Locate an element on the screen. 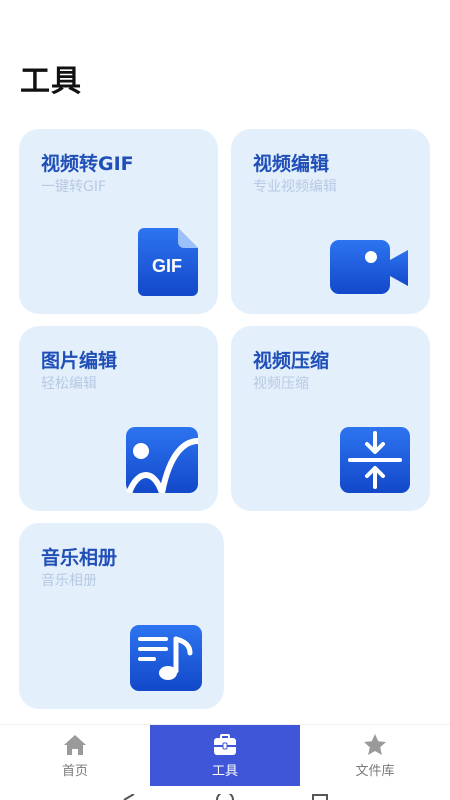 Image resolution: width=450 pixels, height=800 pixels. gif-file-icon: GIF is located at coordinates (168, 262).